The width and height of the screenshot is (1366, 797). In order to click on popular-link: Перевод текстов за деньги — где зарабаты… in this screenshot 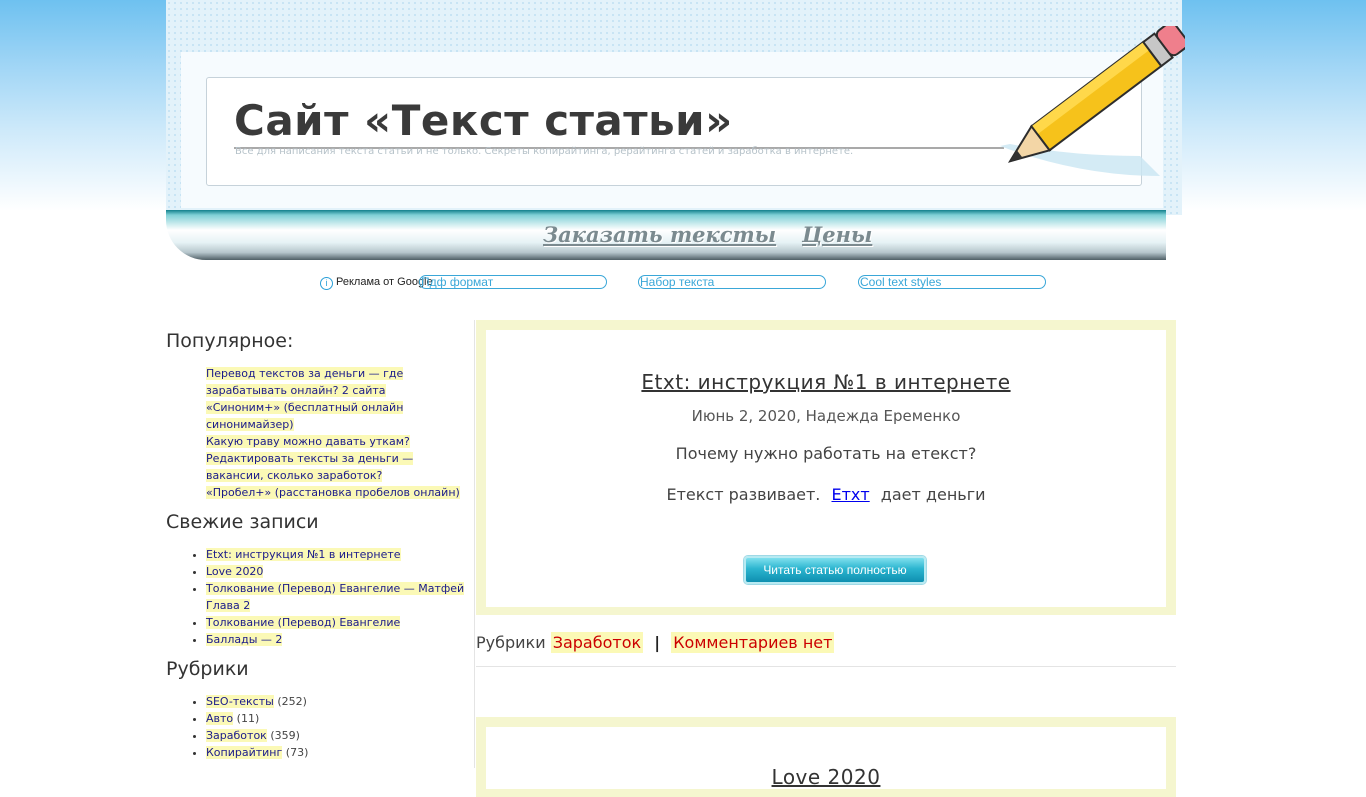, I will do `click(305, 382)`.